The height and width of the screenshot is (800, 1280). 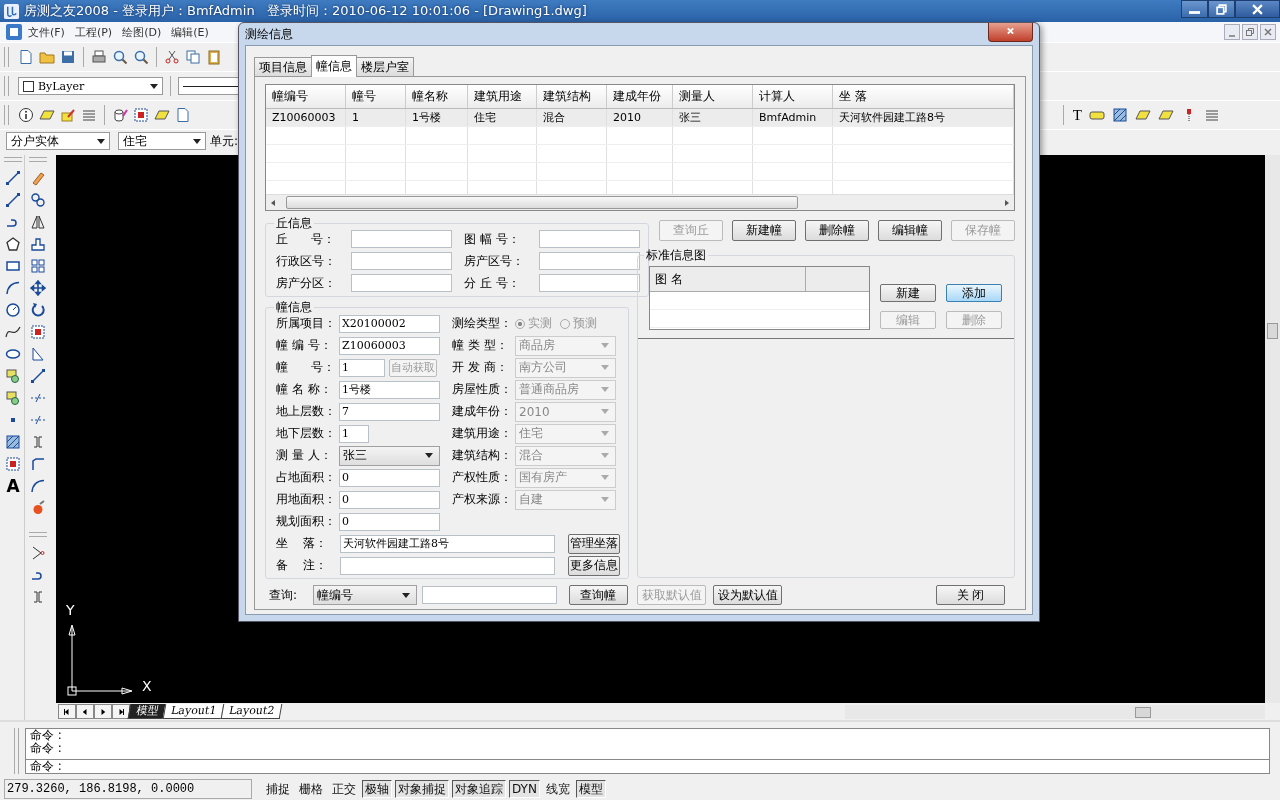 I want to click on query-field, so click(x=489, y=595).